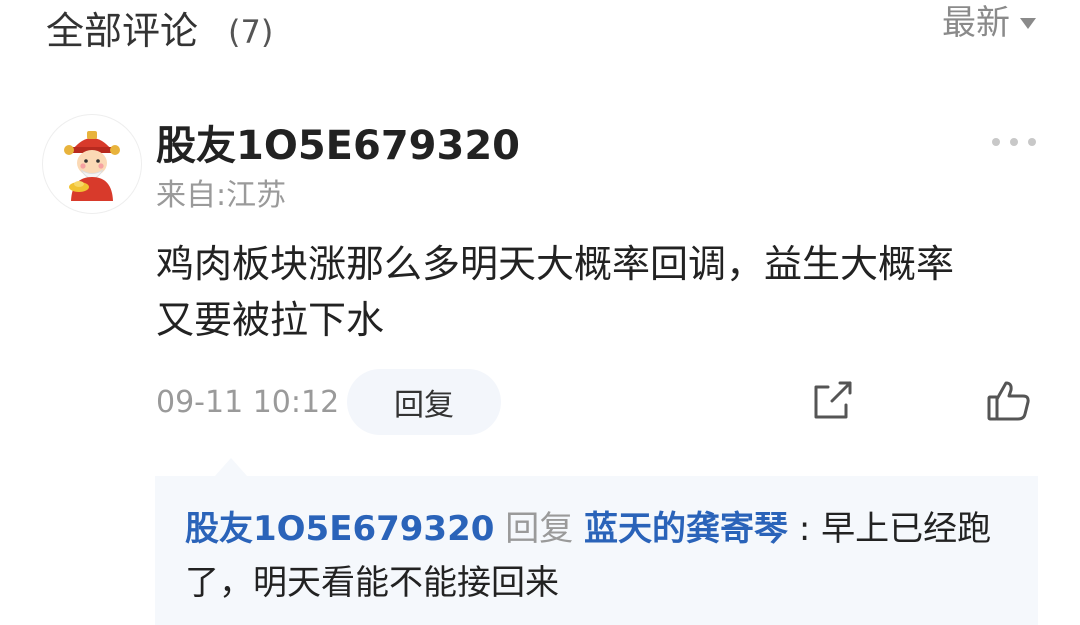 This screenshot has height=625, width=1080. What do you see at coordinates (539, 529) in the screenshot?
I see `reply-verb: 回复` at bounding box center [539, 529].